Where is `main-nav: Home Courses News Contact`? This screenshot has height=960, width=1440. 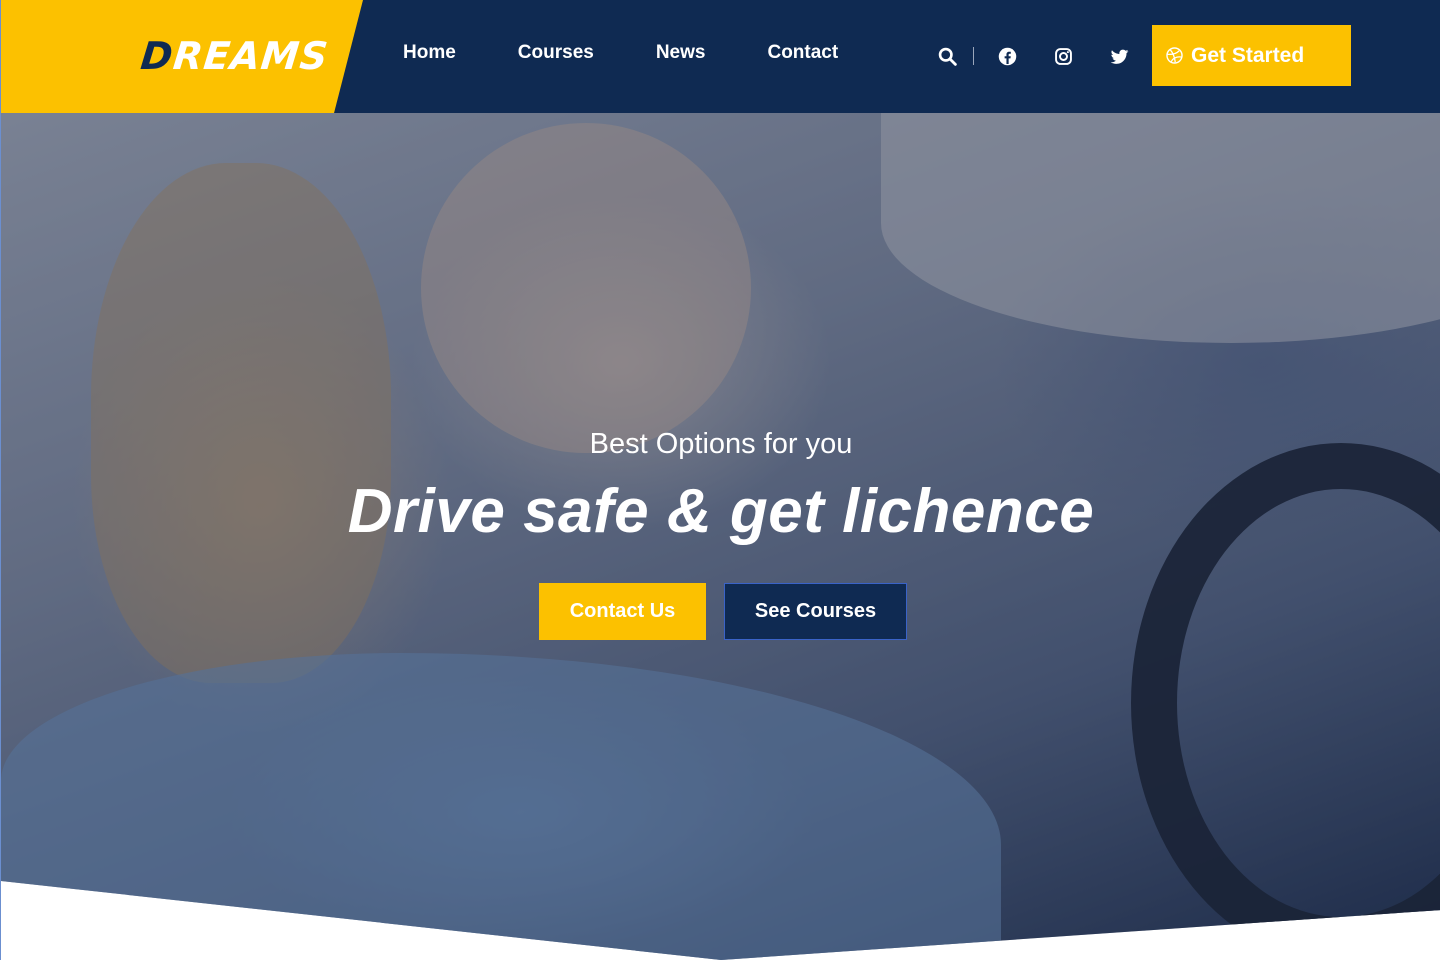 main-nav: Home Courses News Contact is located at coordinates (651, 53).